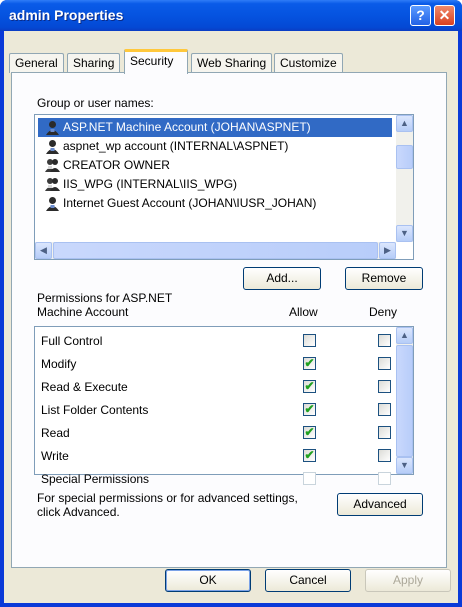 The height and width of the screenshot is (607, 462). What do you see at coordinates (216, 480) in the screenshot?
I see `permission-row: Special Permissions` at bounding box center [216, 480].